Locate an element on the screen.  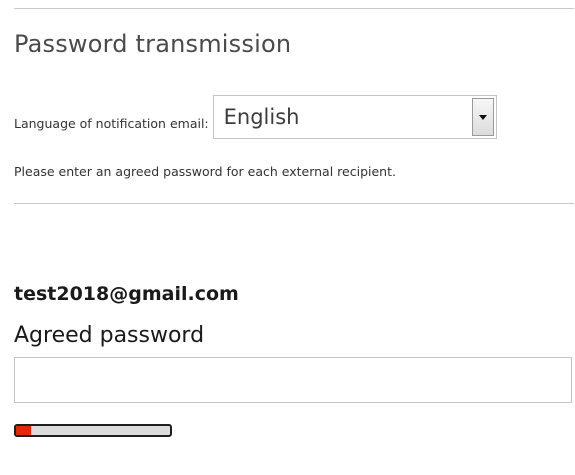
top-divider is located at coordinates (294, 8).